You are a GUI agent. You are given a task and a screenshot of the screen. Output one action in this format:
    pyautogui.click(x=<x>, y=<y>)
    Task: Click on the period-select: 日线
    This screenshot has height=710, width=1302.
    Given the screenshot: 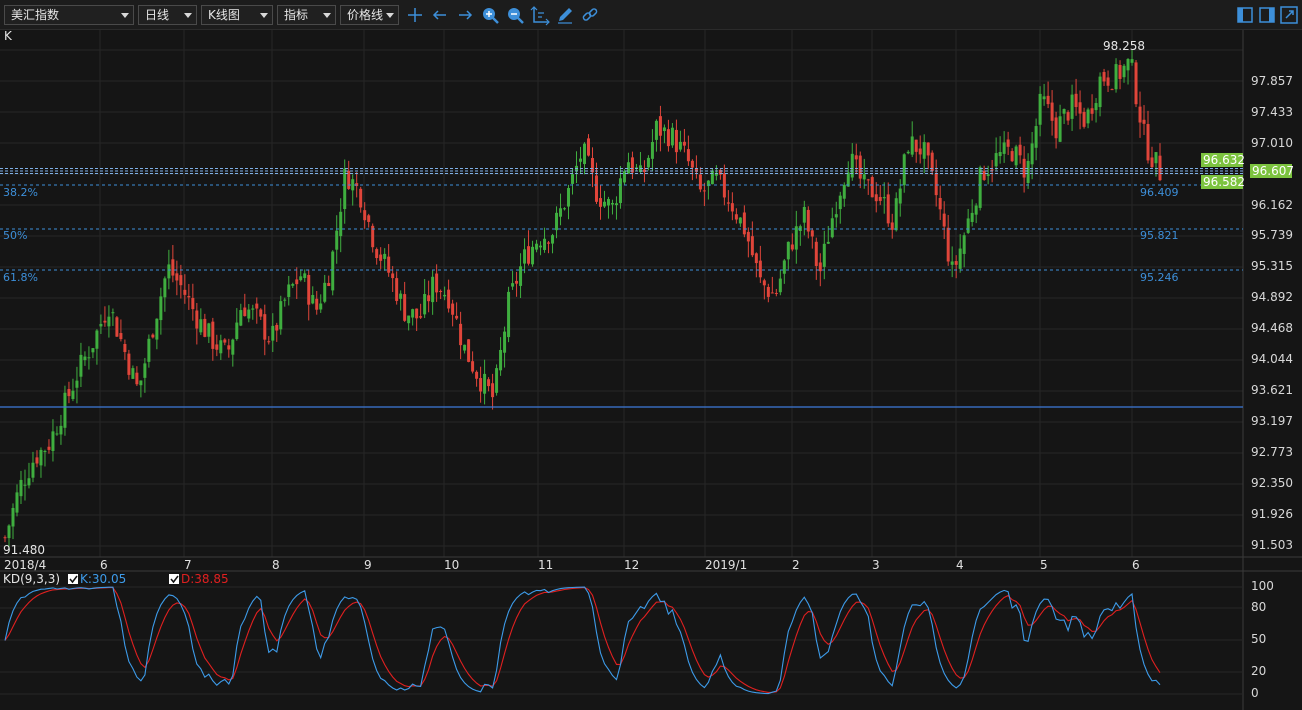 What is the action you would take?
    pyautogui.click(x=167, y=15)
    